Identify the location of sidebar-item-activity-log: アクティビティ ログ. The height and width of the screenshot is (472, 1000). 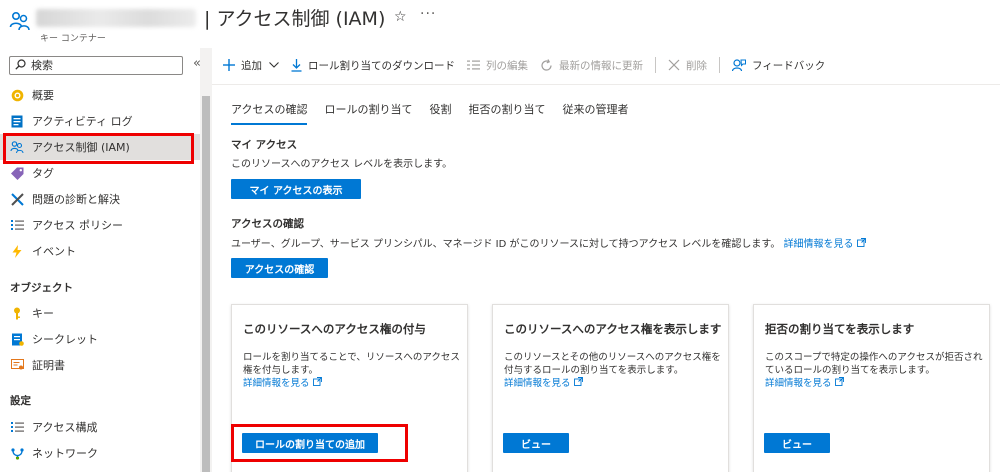
(100, 121).